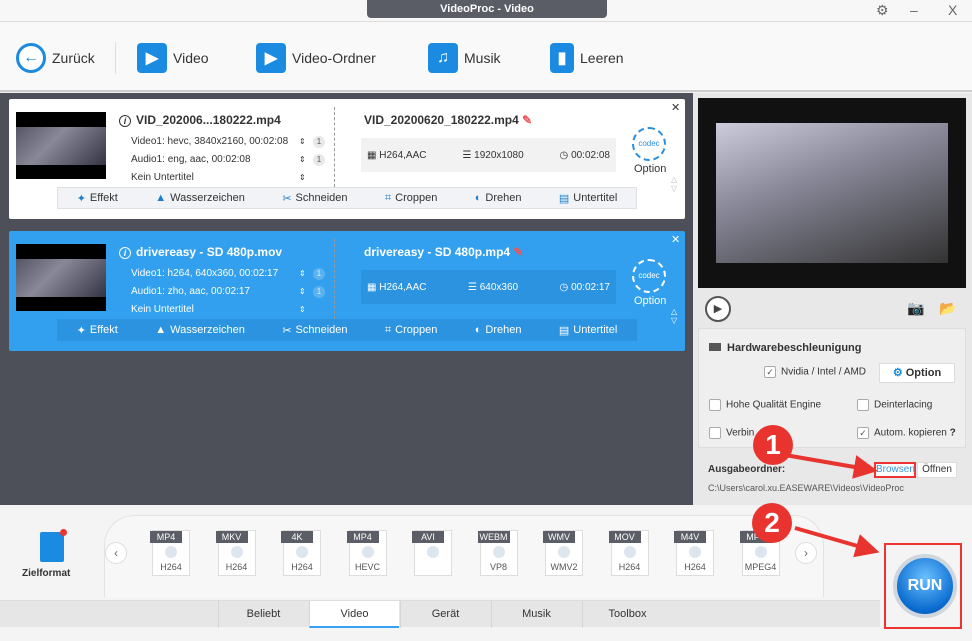  Describe the element at coordinates (563, 553) in the screenshot. I see `format-item: WMV WMV2` at that location.